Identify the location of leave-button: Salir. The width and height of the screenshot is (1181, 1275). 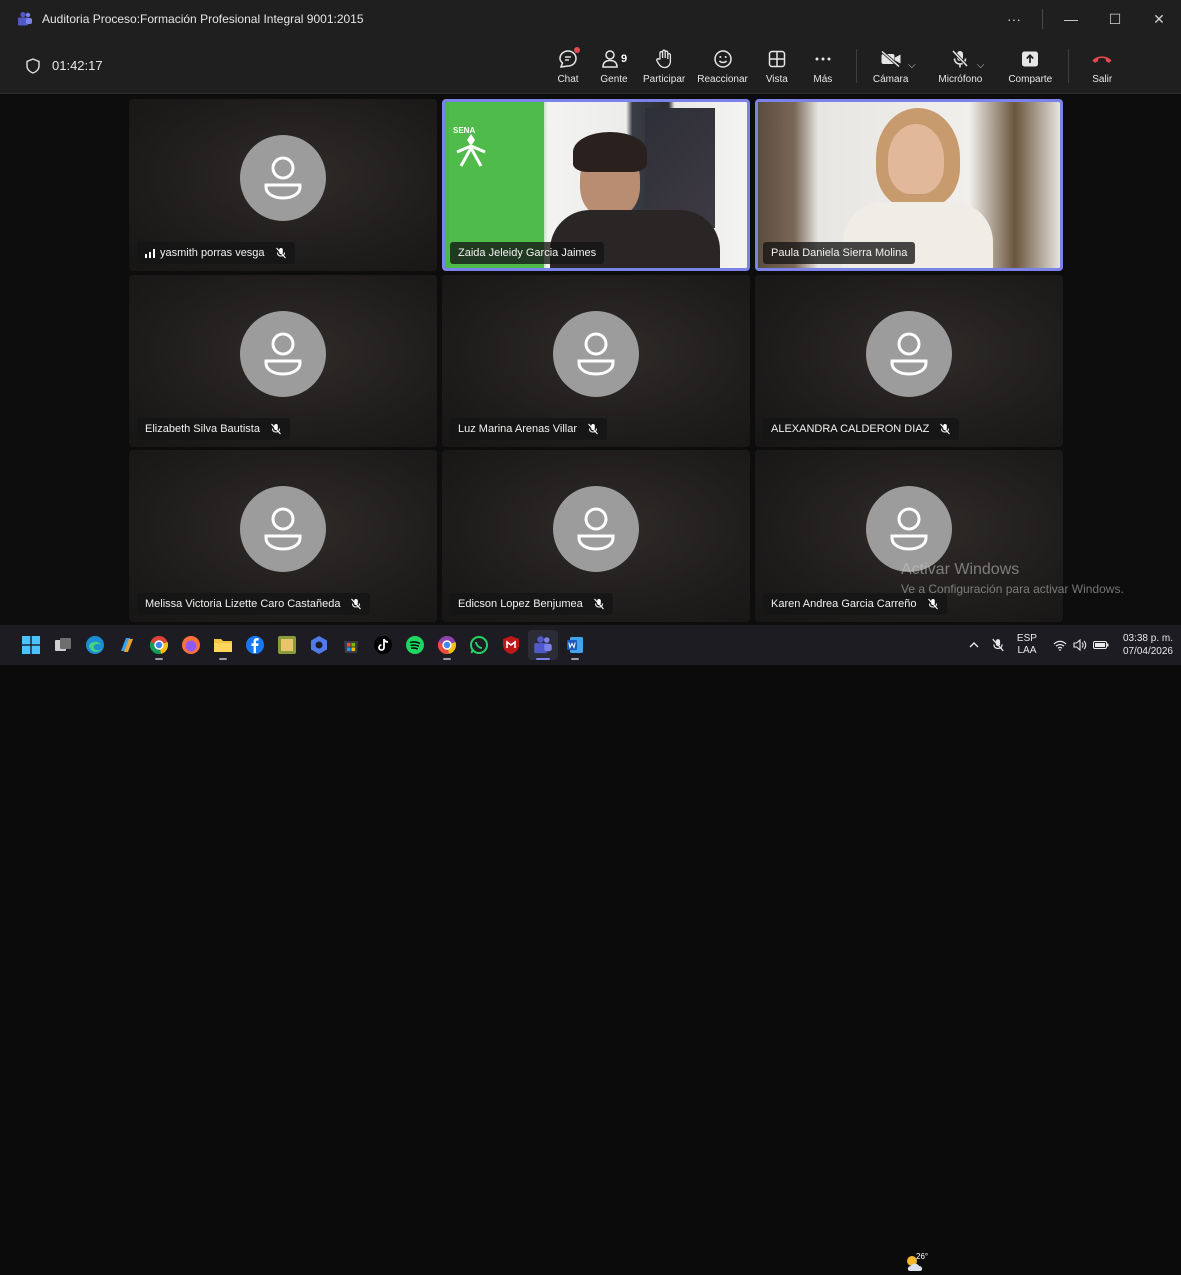
(1102, 66).